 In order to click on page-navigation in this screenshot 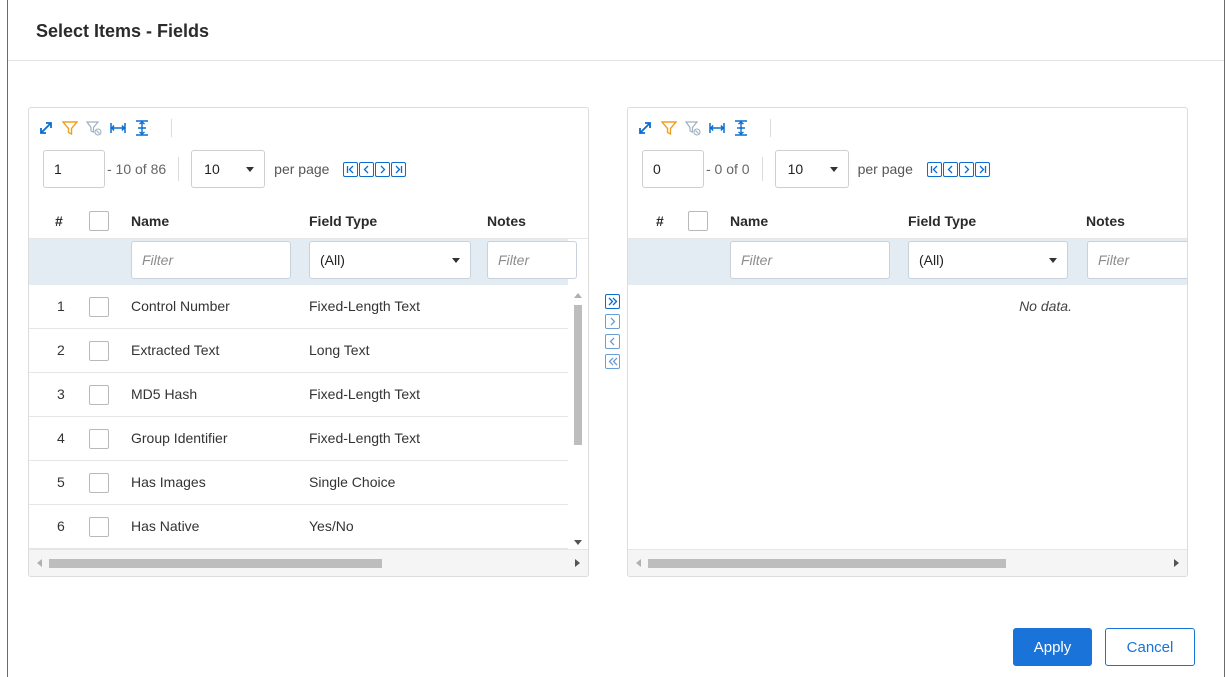, I will do `click(375, 169)`.